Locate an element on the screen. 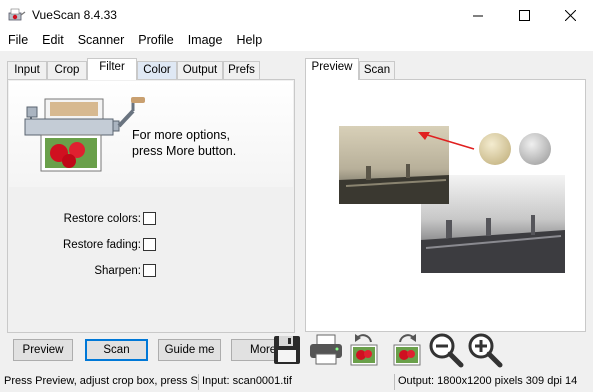  menu-file: File is located at coordinates (17, 41).